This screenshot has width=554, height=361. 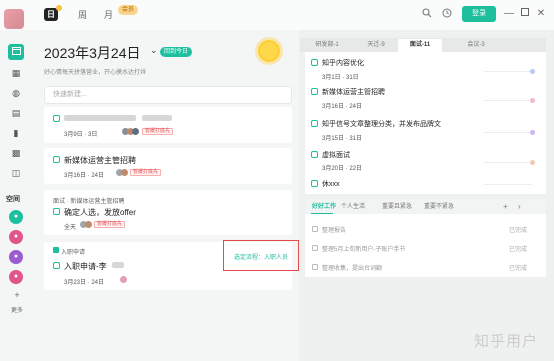 What do you see at coordinates (95, 73) in the screenshot?
I see `slogan-text: 好心情每天拼落营业，开心摸水达打烊` at bounding box center [95, 73].